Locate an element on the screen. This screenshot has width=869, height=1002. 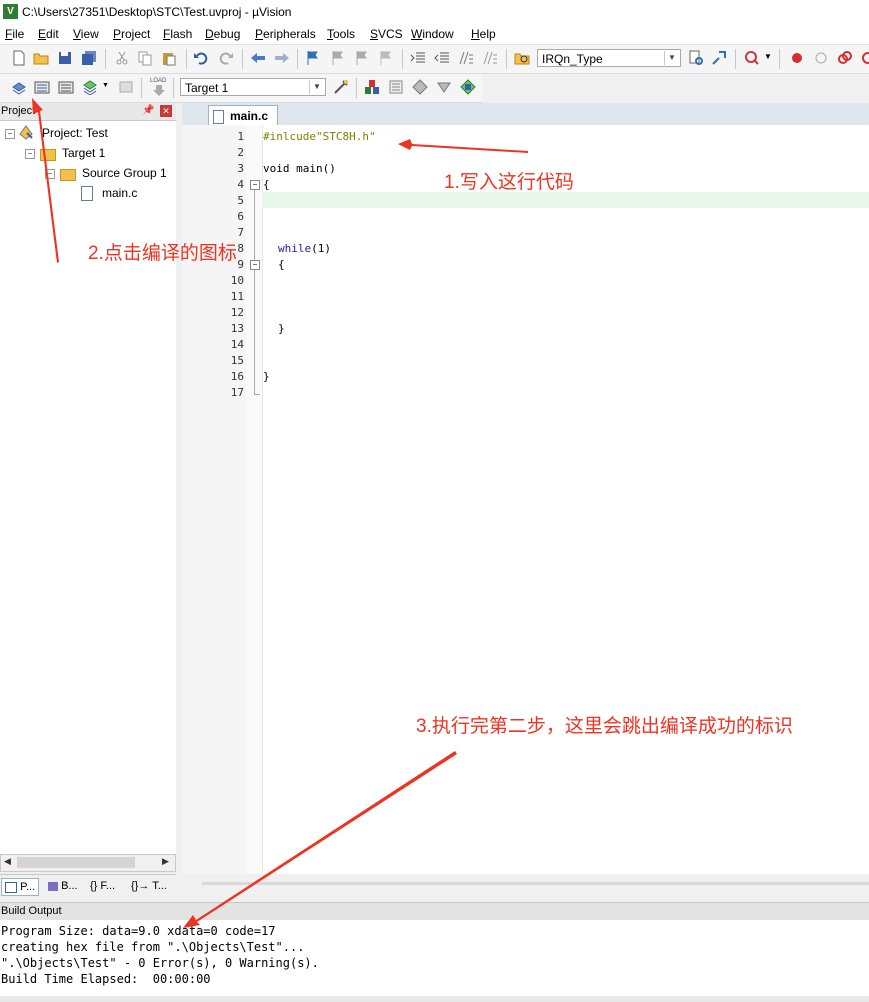
c-file-icon is located at coordinates (218, 116).